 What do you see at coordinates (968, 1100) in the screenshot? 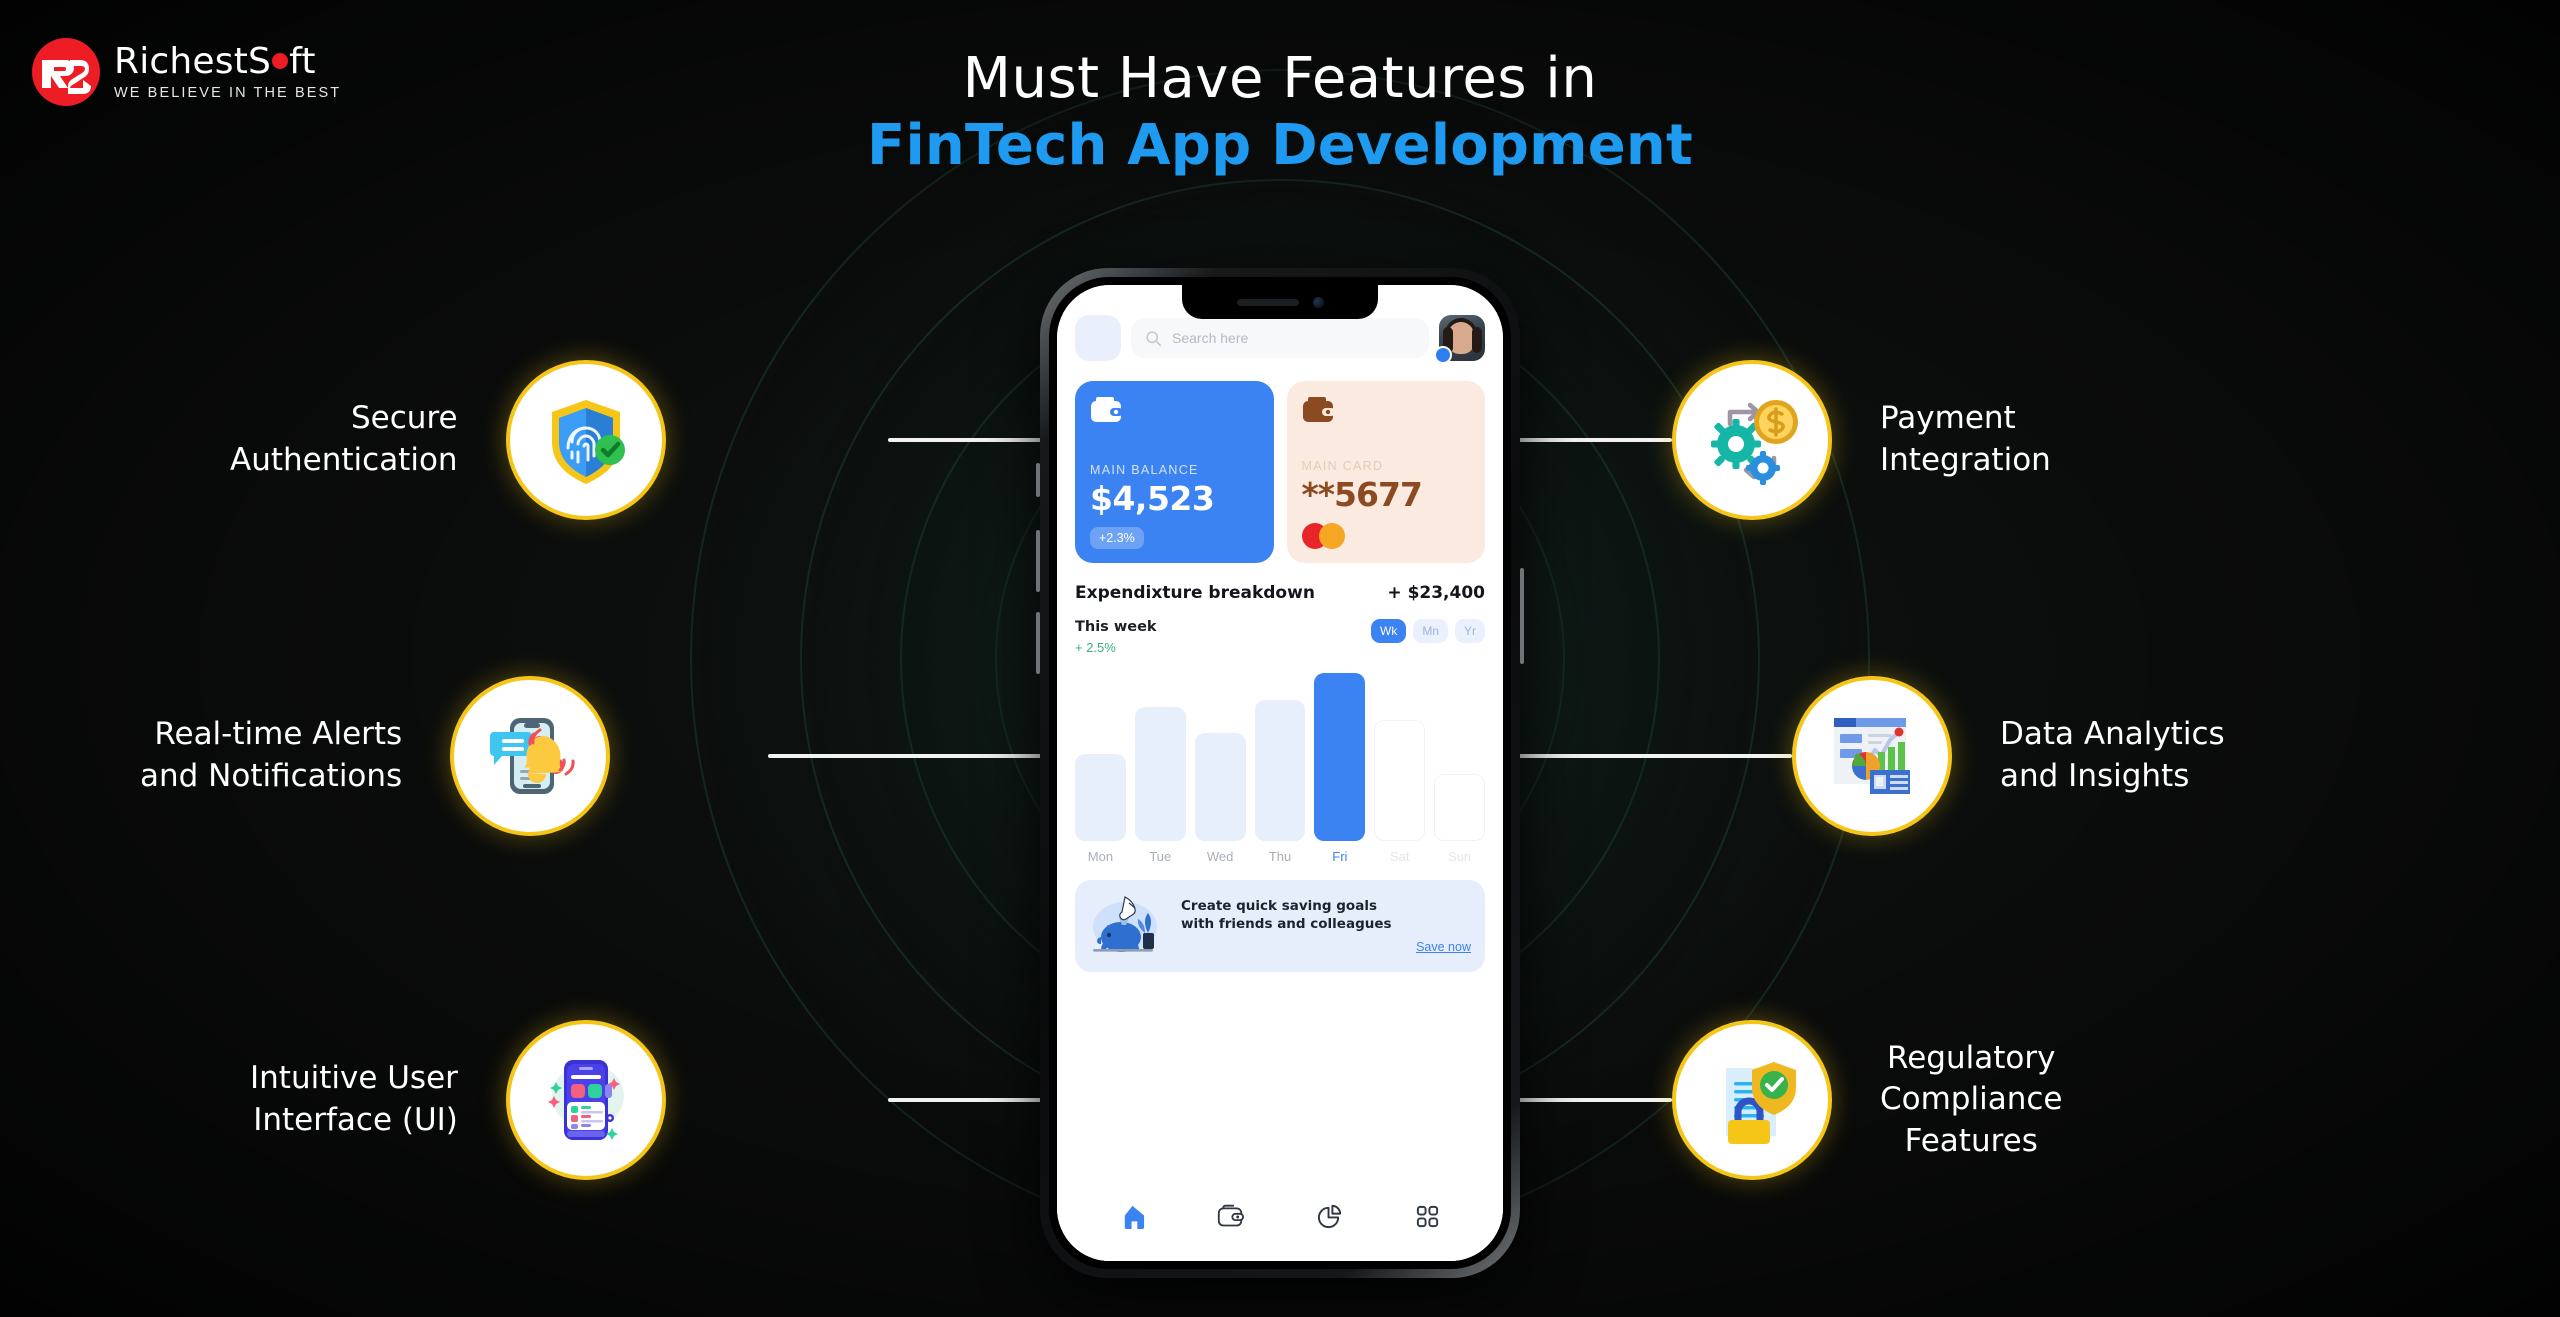
I see `connector-intuitive-ui` at bounding box center [968, 1100].